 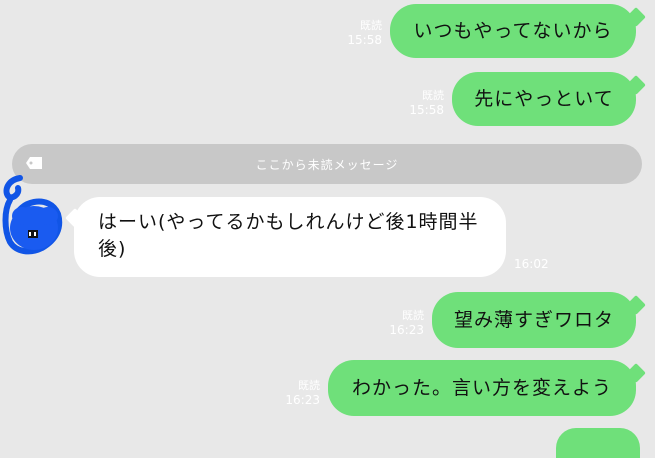 I want to click on outgoing-message: わかった。言い方を変えよう, so click(x=482, y=388).